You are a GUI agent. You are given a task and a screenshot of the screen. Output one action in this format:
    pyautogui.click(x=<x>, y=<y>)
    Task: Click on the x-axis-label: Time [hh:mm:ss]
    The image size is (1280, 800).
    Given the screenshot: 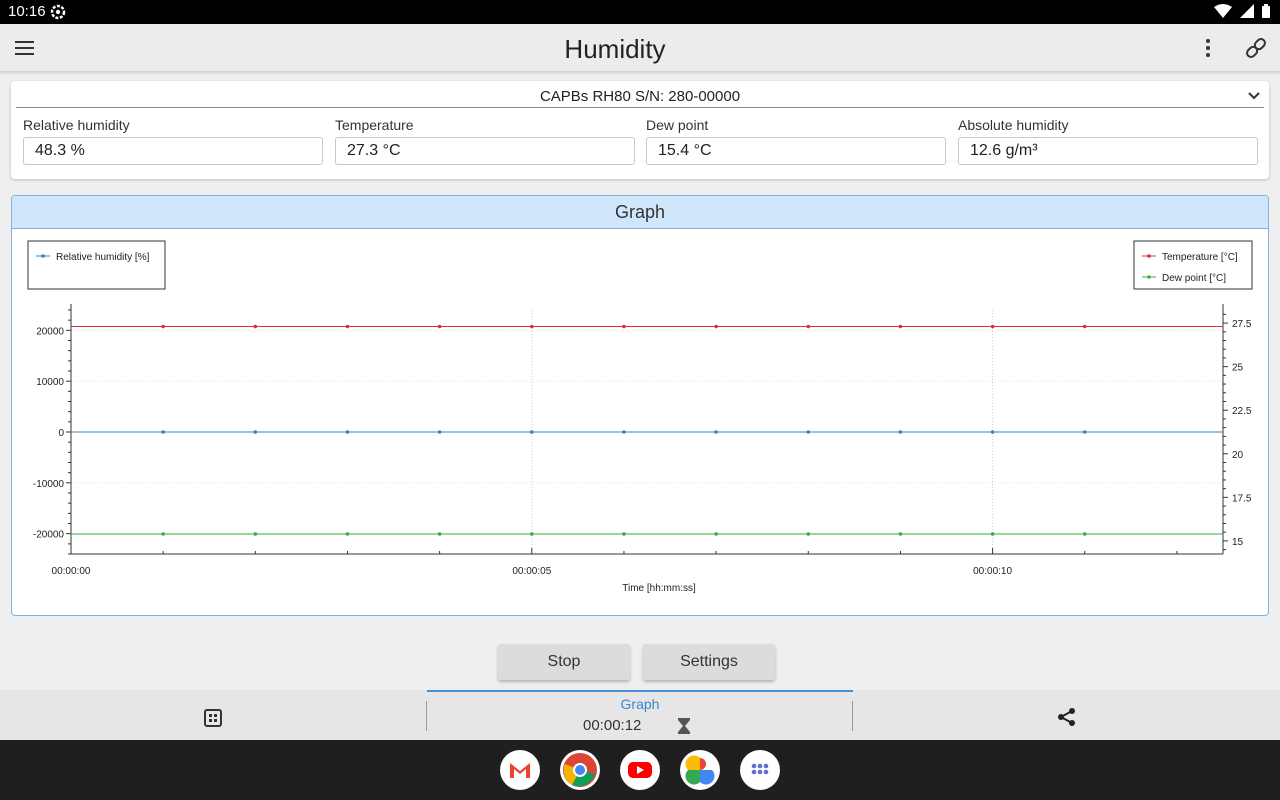 What is the action you would take?
    pyautogui.click(x=659, y=588)
    